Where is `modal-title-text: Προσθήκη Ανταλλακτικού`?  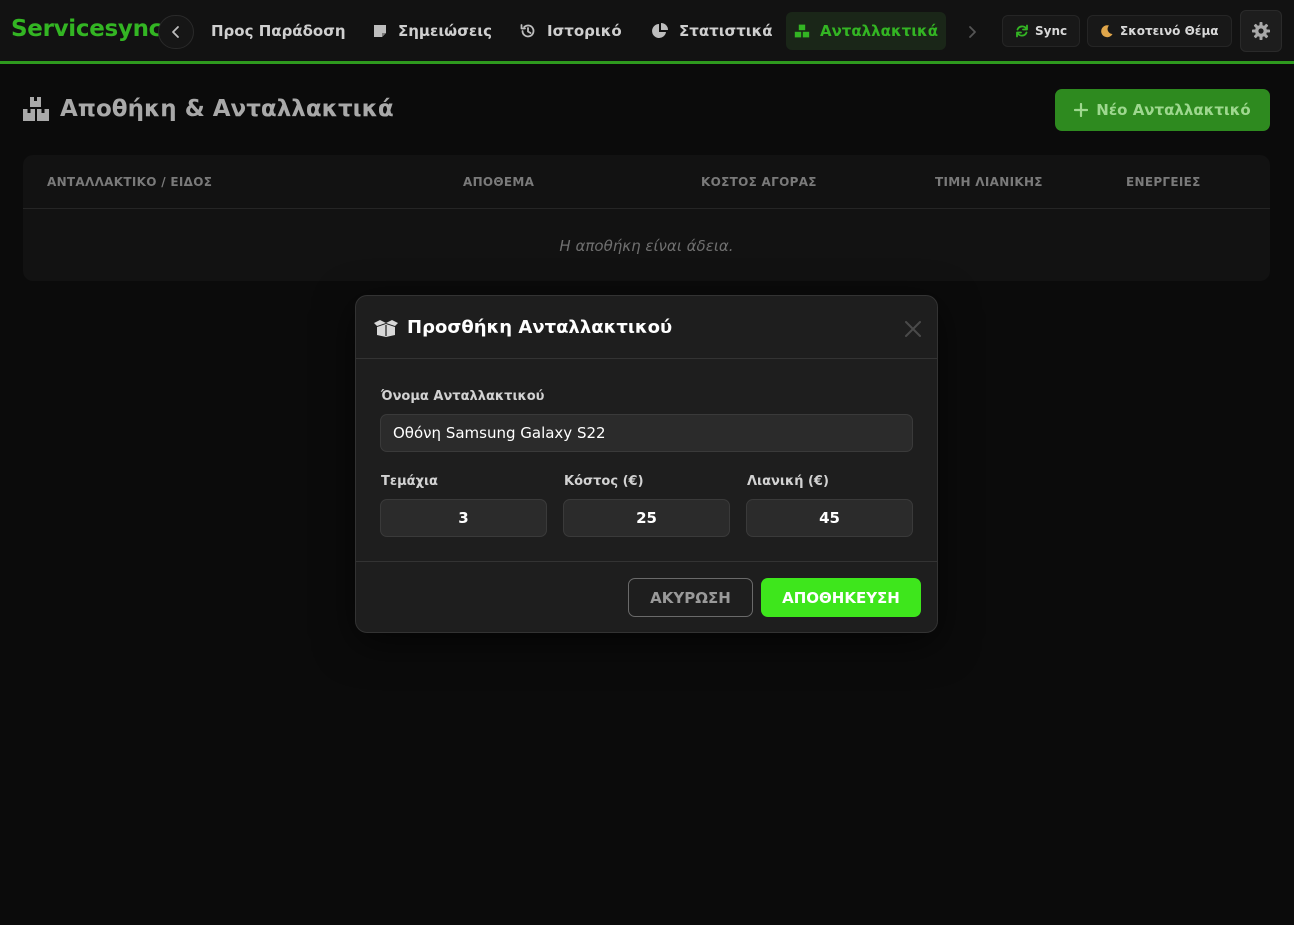 modal-title-text: Προσθήκη Ανταλλακτικού is located at coordinates (540, 327).